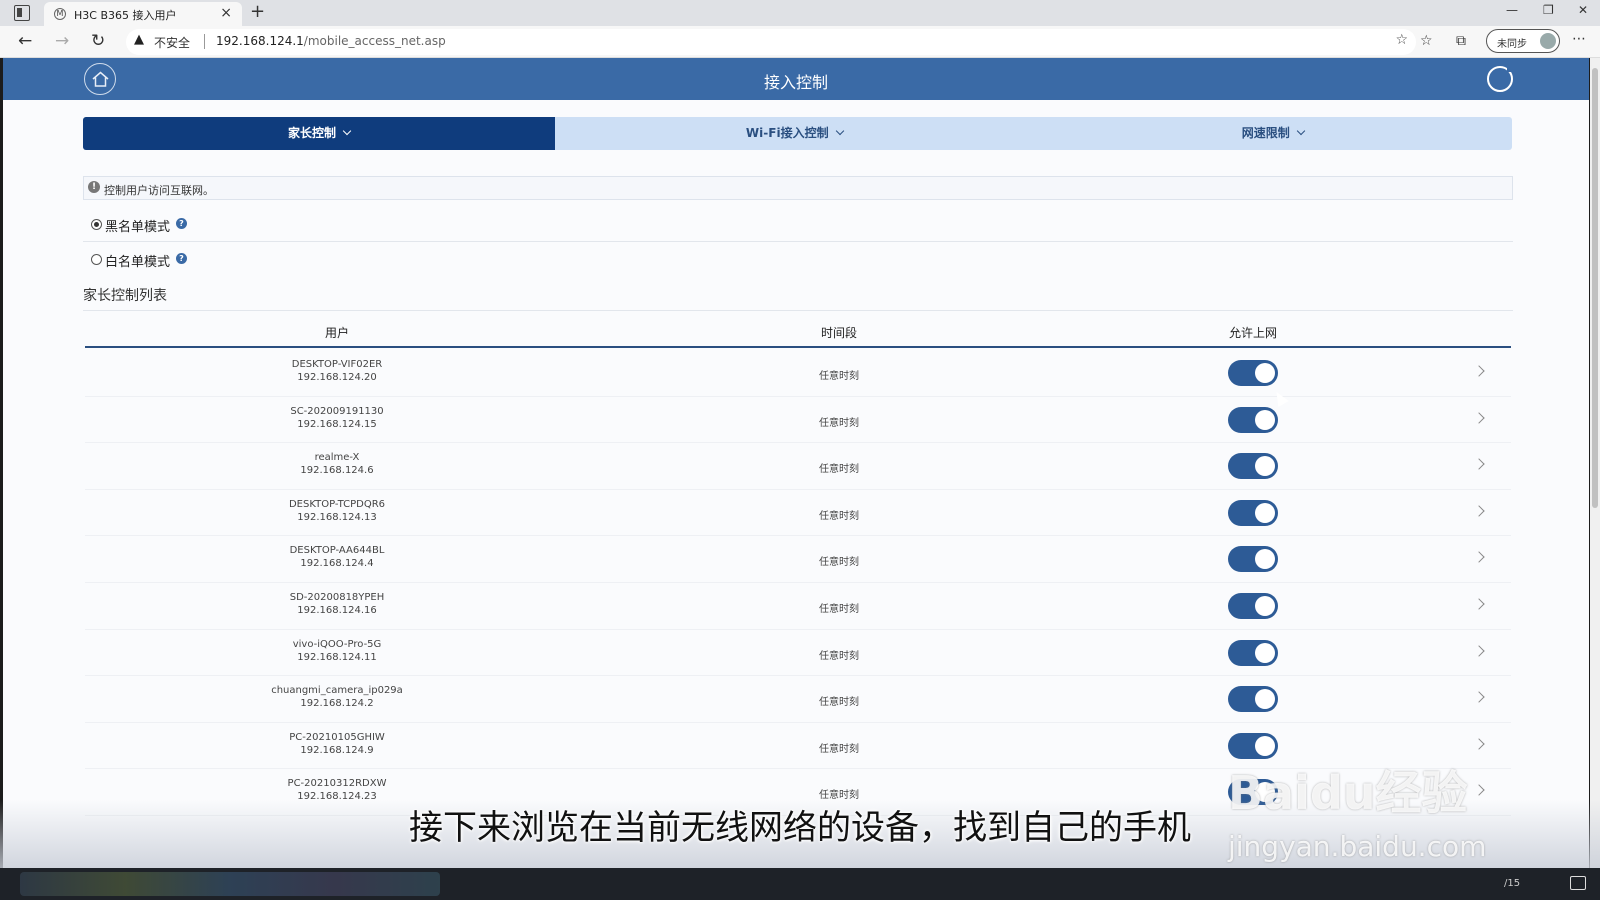 The height and width of the screenshot is (900, 1600). Describe the element at coordinates (1500, 78) in the screenshot. I see `refresh-icon` at that location.